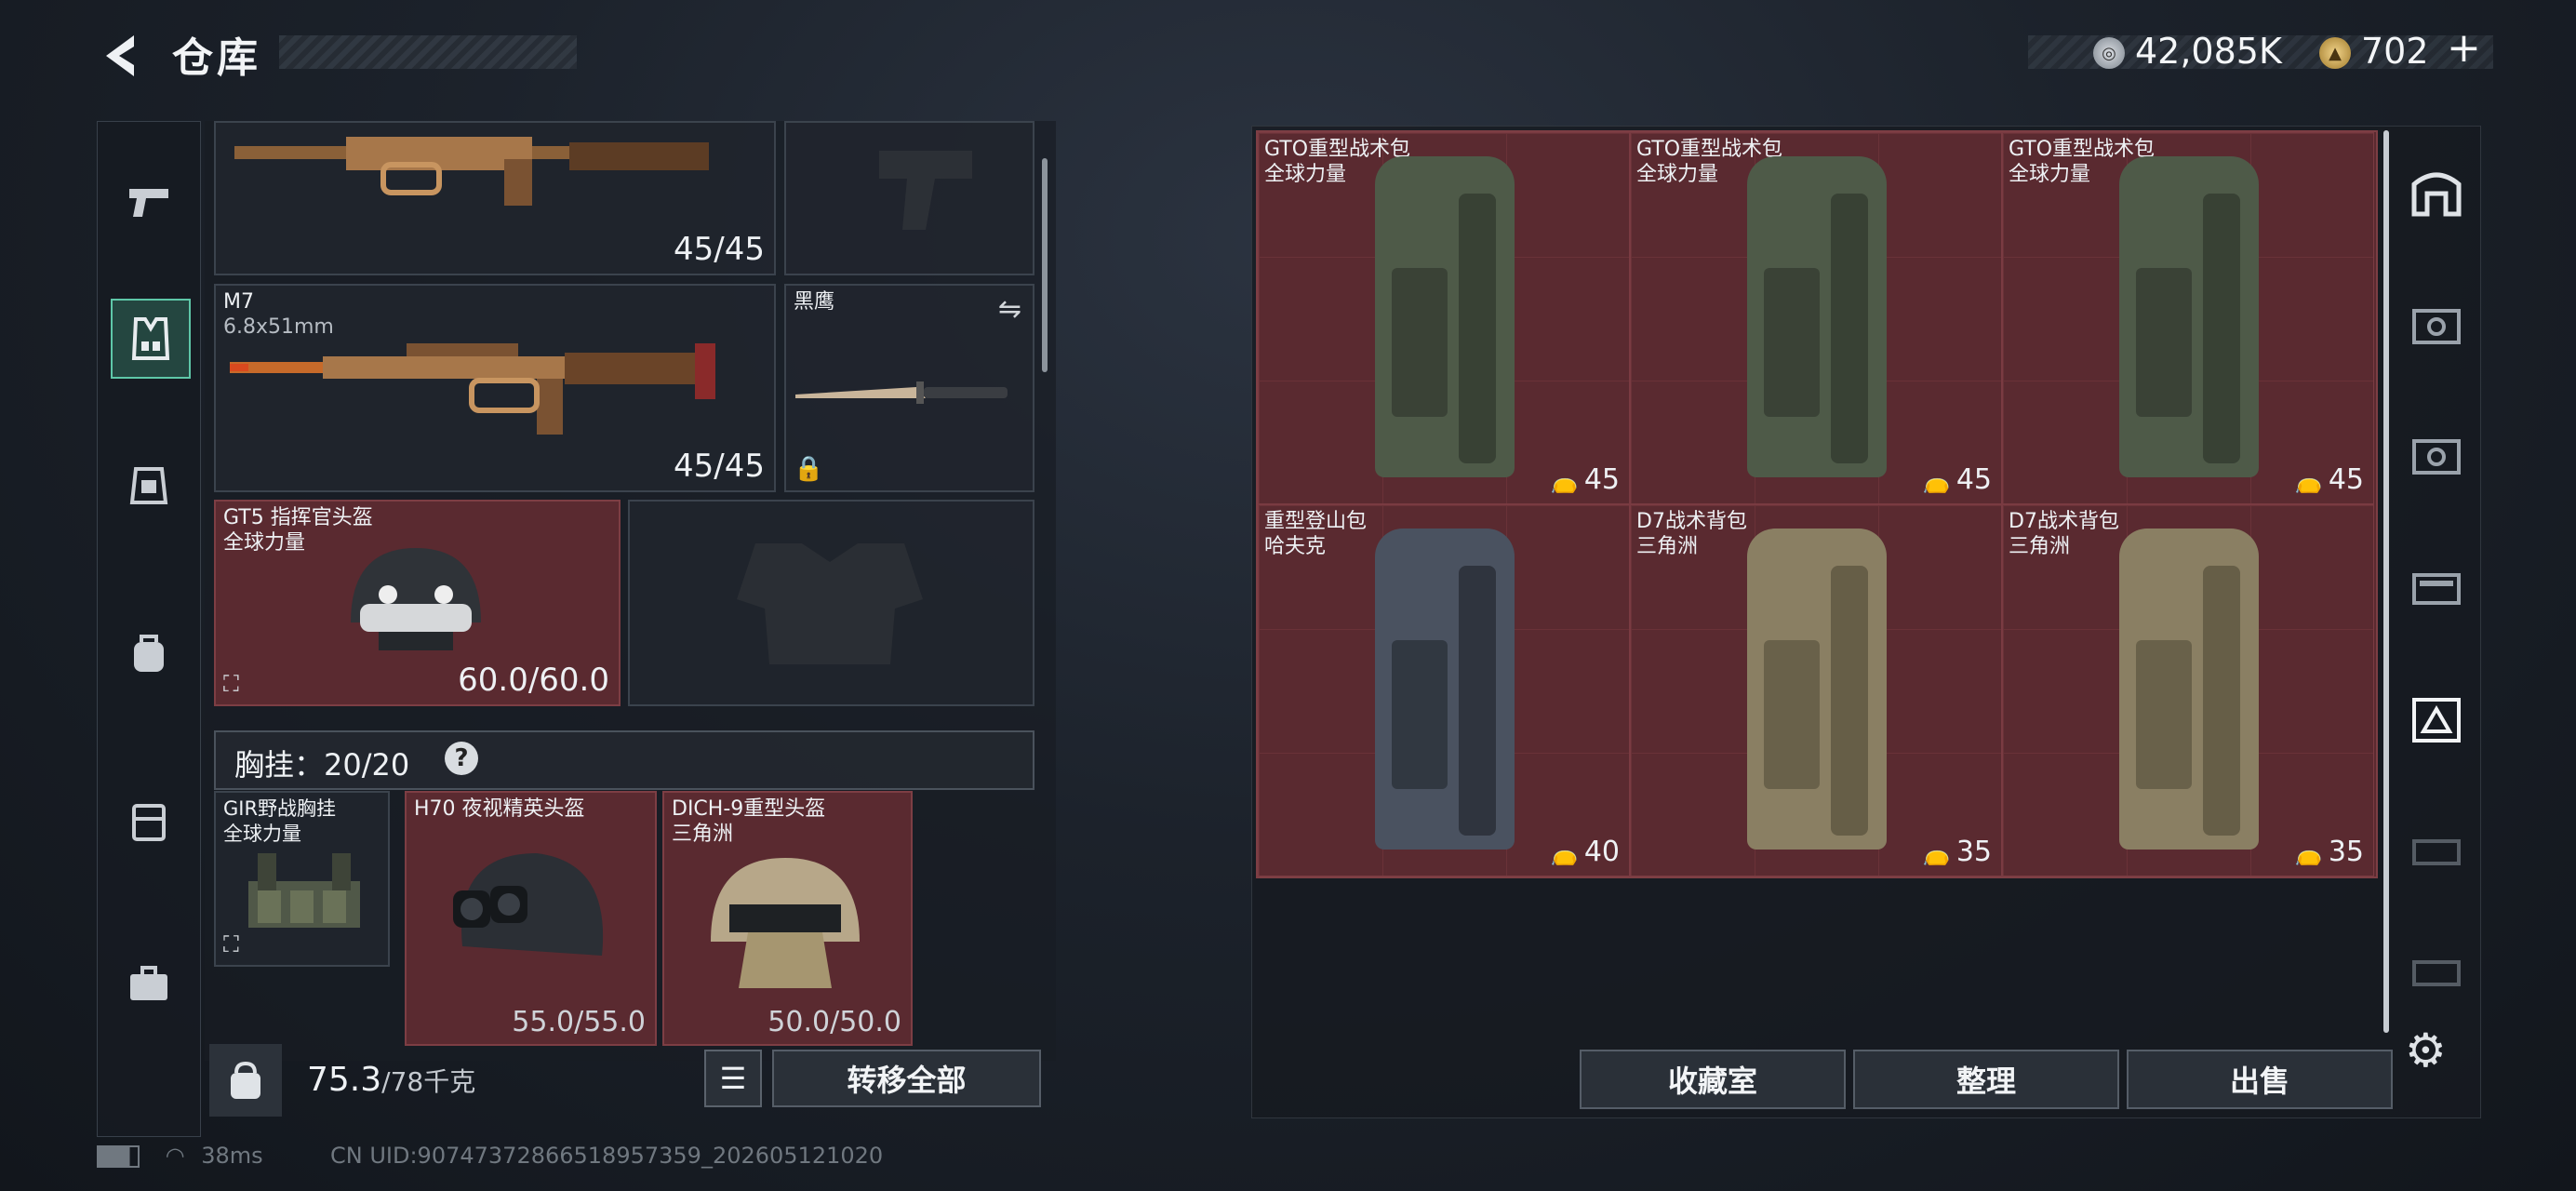  What do you see at coordinates (531, 918) in the screenshot?
I see `night-vision-helmet-item: H70 夜视精英头盔 55.0/55.0` at bounding box center [531, 918].